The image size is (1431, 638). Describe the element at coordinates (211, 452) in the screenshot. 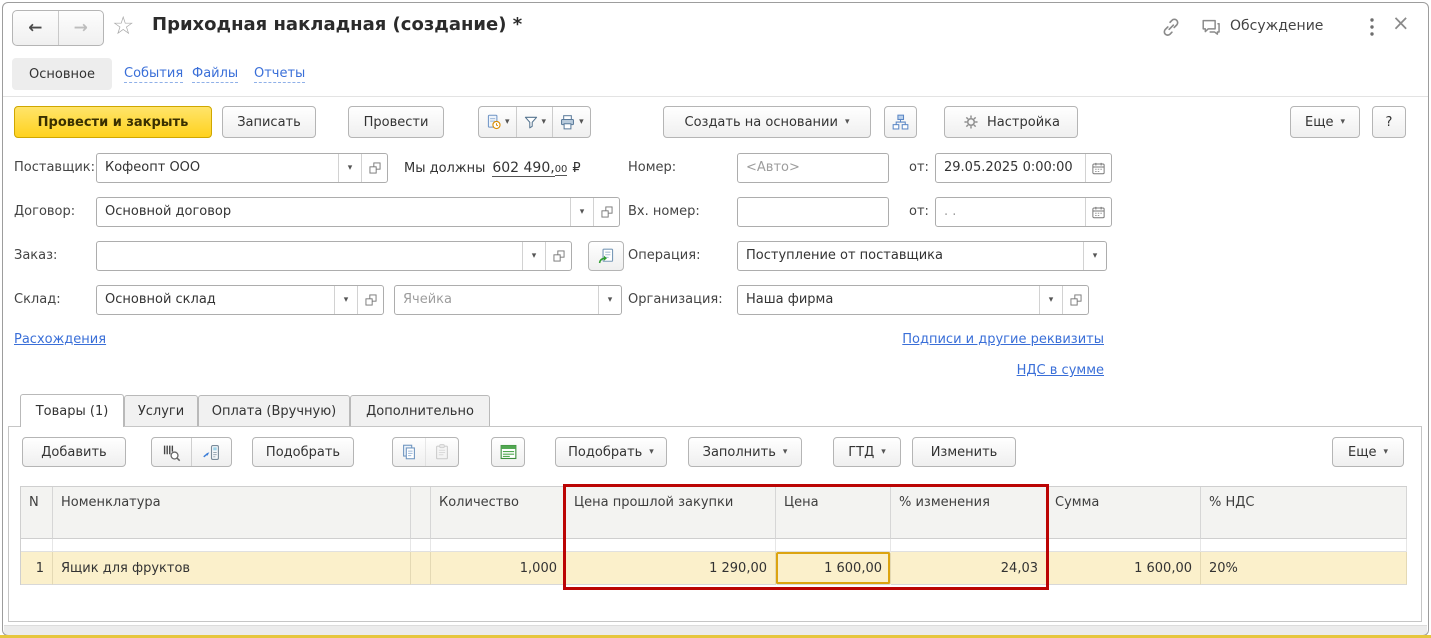

I see `scanner-device-button` at that location.